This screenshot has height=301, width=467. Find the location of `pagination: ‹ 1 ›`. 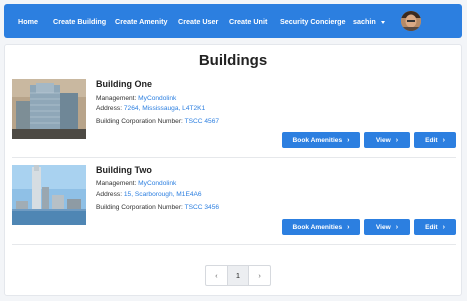

pagination: ‹ 1 › is located at coordinates (238, 275).